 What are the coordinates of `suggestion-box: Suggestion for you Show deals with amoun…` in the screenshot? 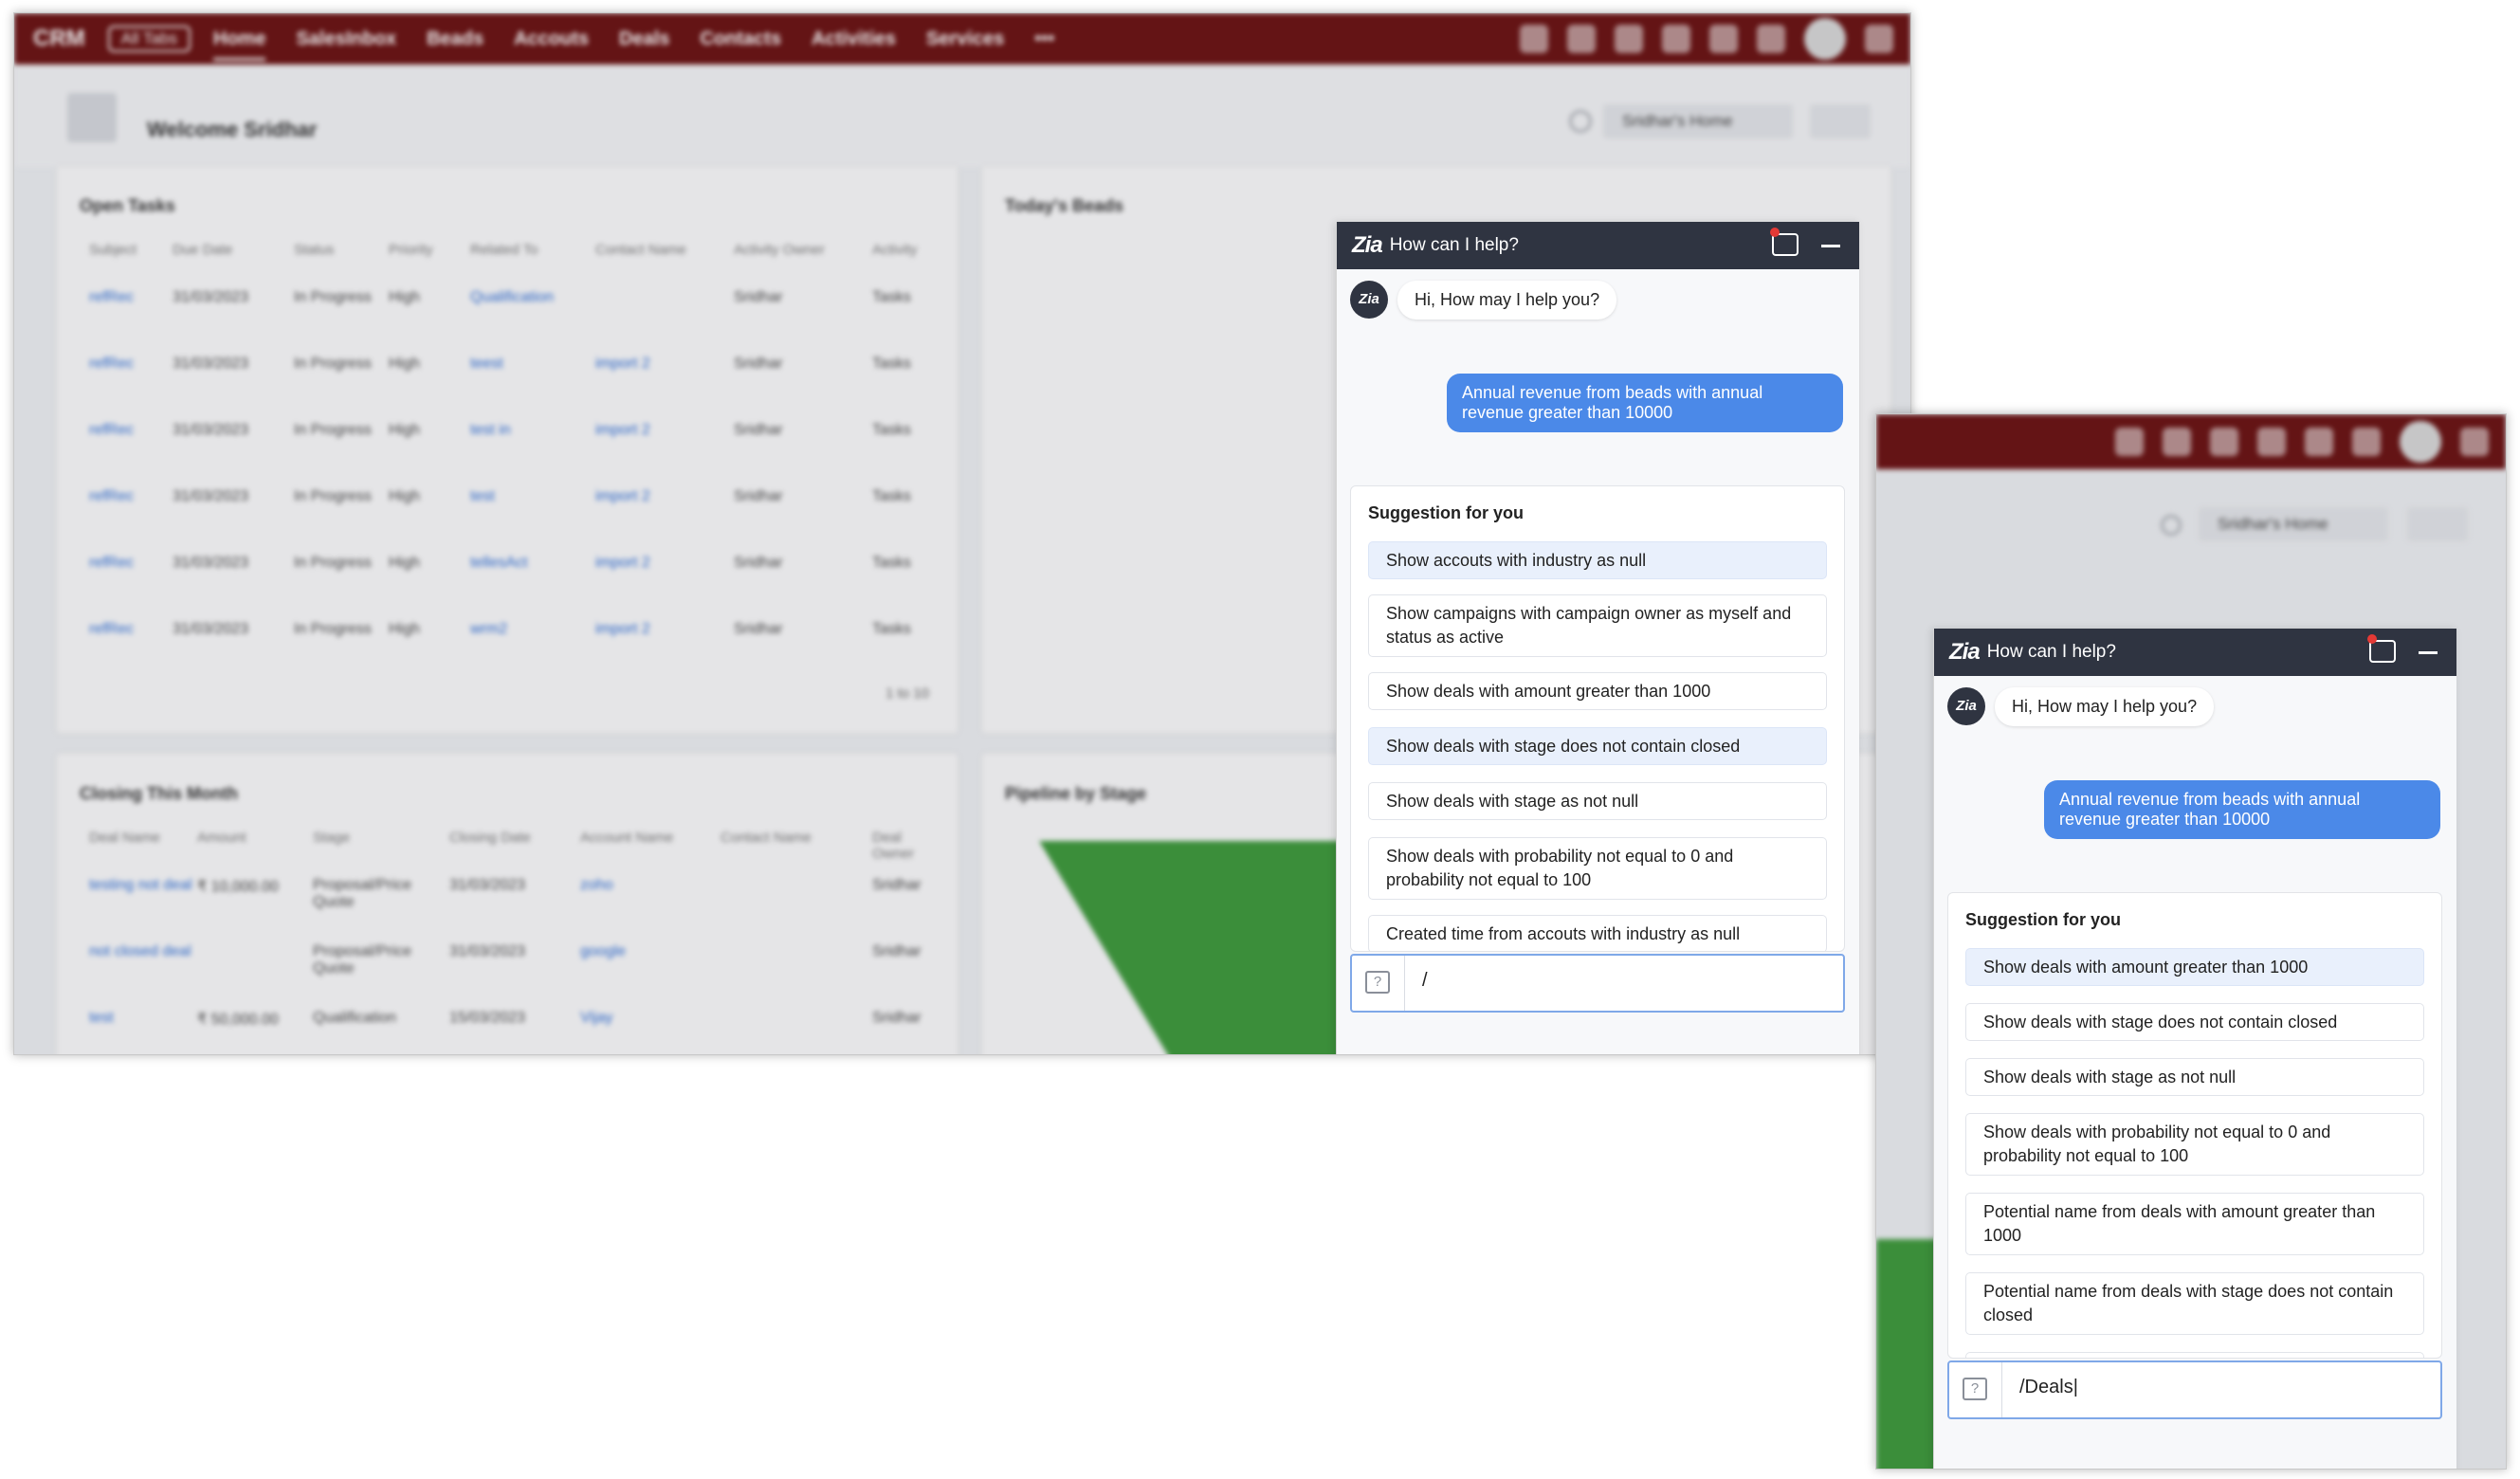 It's located at (2194, 1125).